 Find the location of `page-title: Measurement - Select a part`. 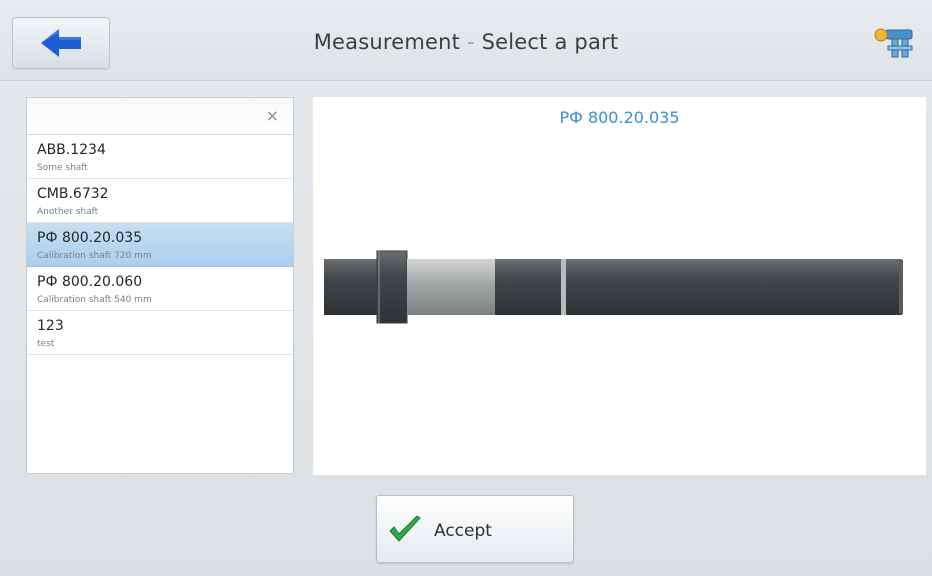

page-title: Measurement - Select a part is located at coordinates (466, 42).